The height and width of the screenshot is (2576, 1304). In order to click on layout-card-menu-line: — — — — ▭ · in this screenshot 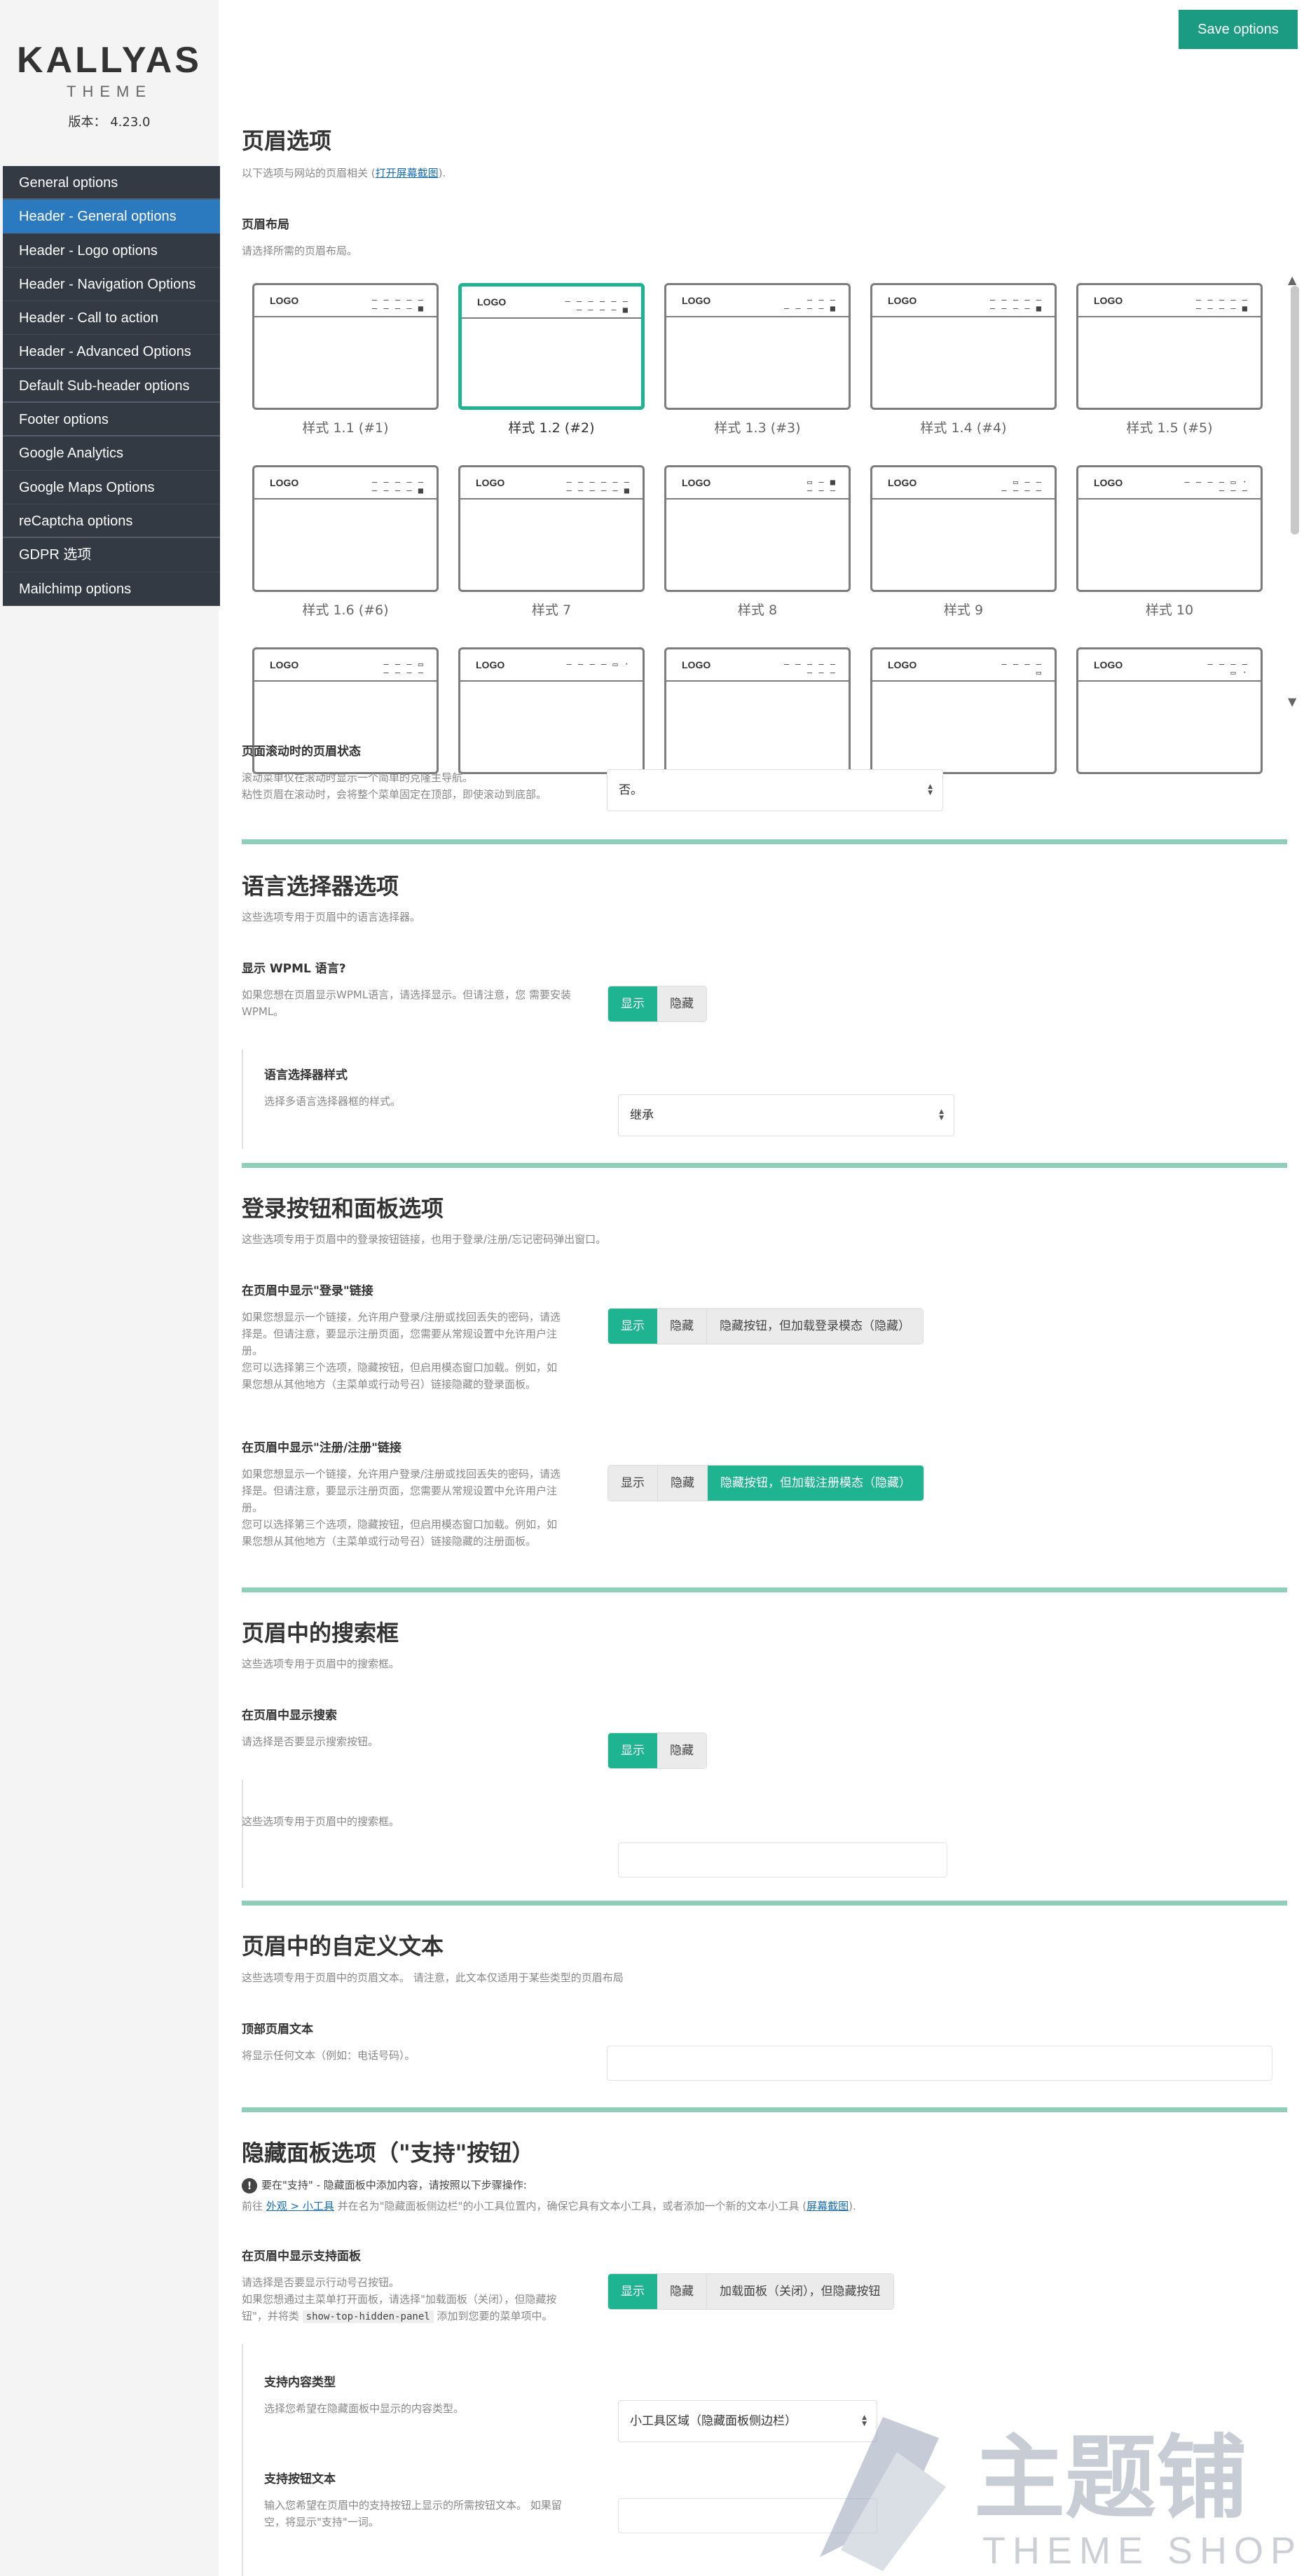, I will do `click(598, 664)`.